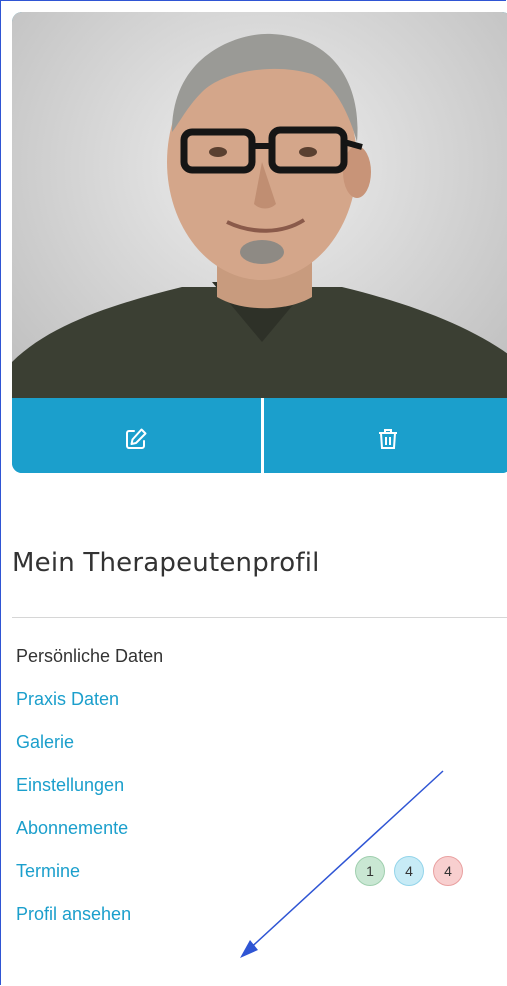 The image size is (507, 986). I want to click on edit-photo-button, so click(136, 435).